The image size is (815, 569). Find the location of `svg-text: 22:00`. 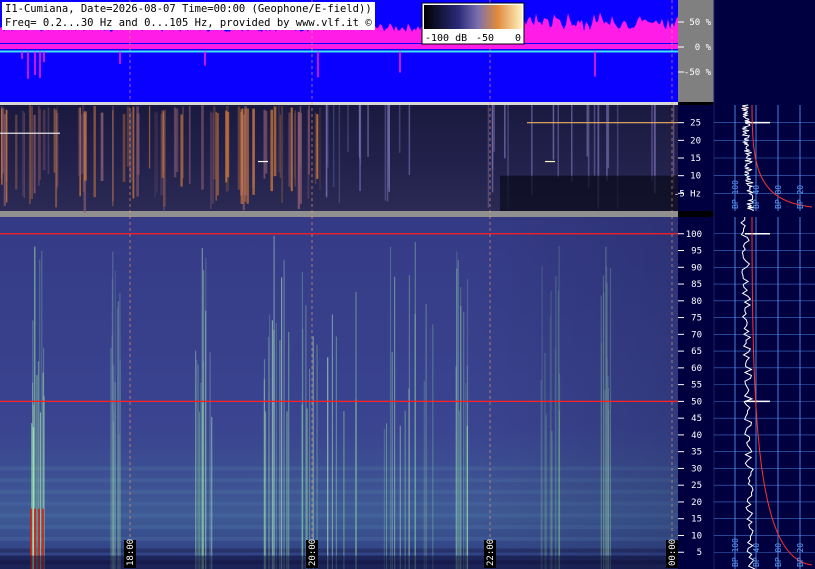

svg-text: 22:00 is located at coordinates (491, 552).